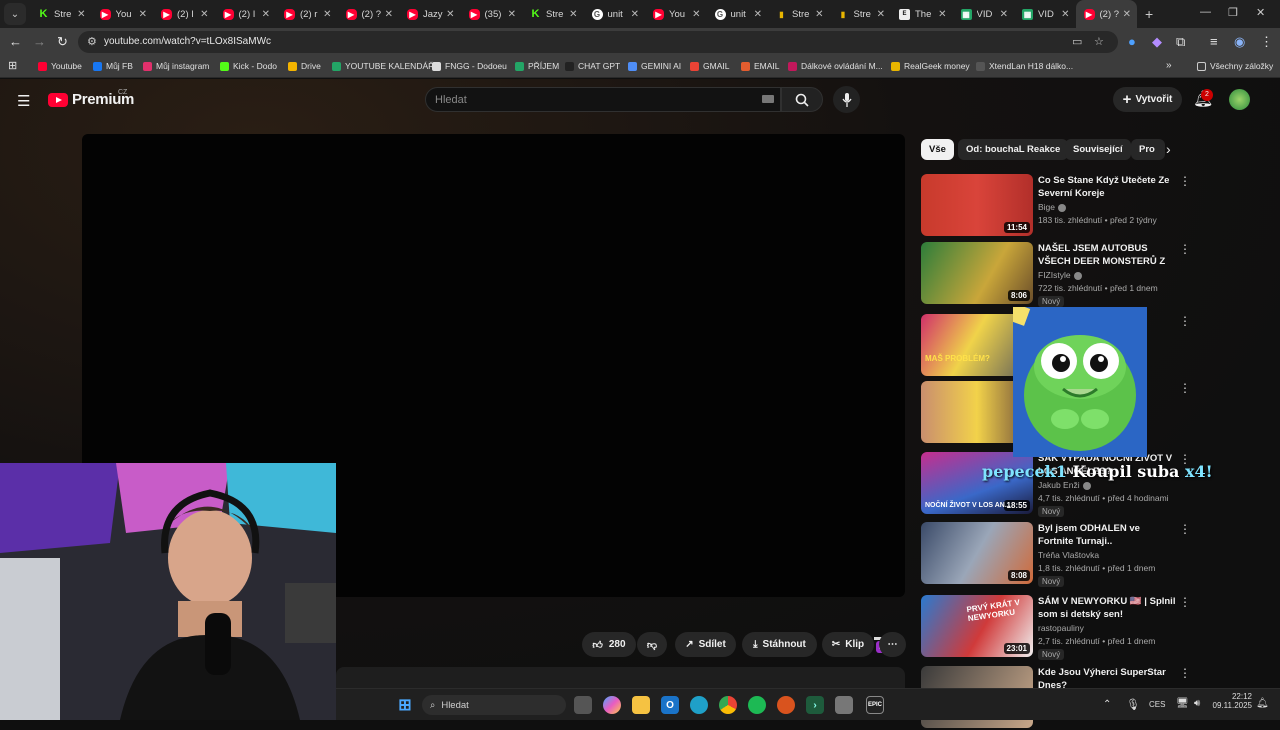  I want to click on video-thumbnail: 23:01 PRVÝ KRÁT V NEWYORKU, so click(977, 626).